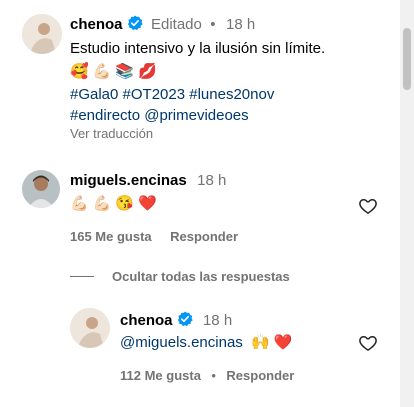  I want to click on reply-comment-header: miguels.encinas 18 h, so click(148, 181).